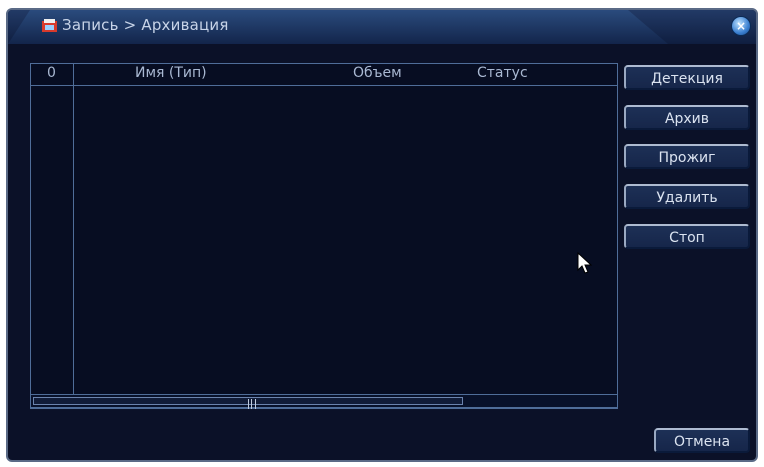 The width and height of the screenshot is (764, 467). Describe the element at coordinates (687, 196) in the screenshot. I see `delete-button: Удалить` at that location.